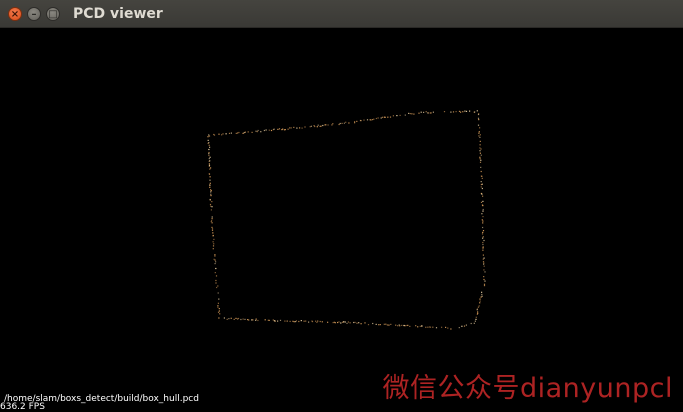  Describe the element at coordinates (118, 14) in the screenshot. I see `window-title: PCD viewer` at that location.